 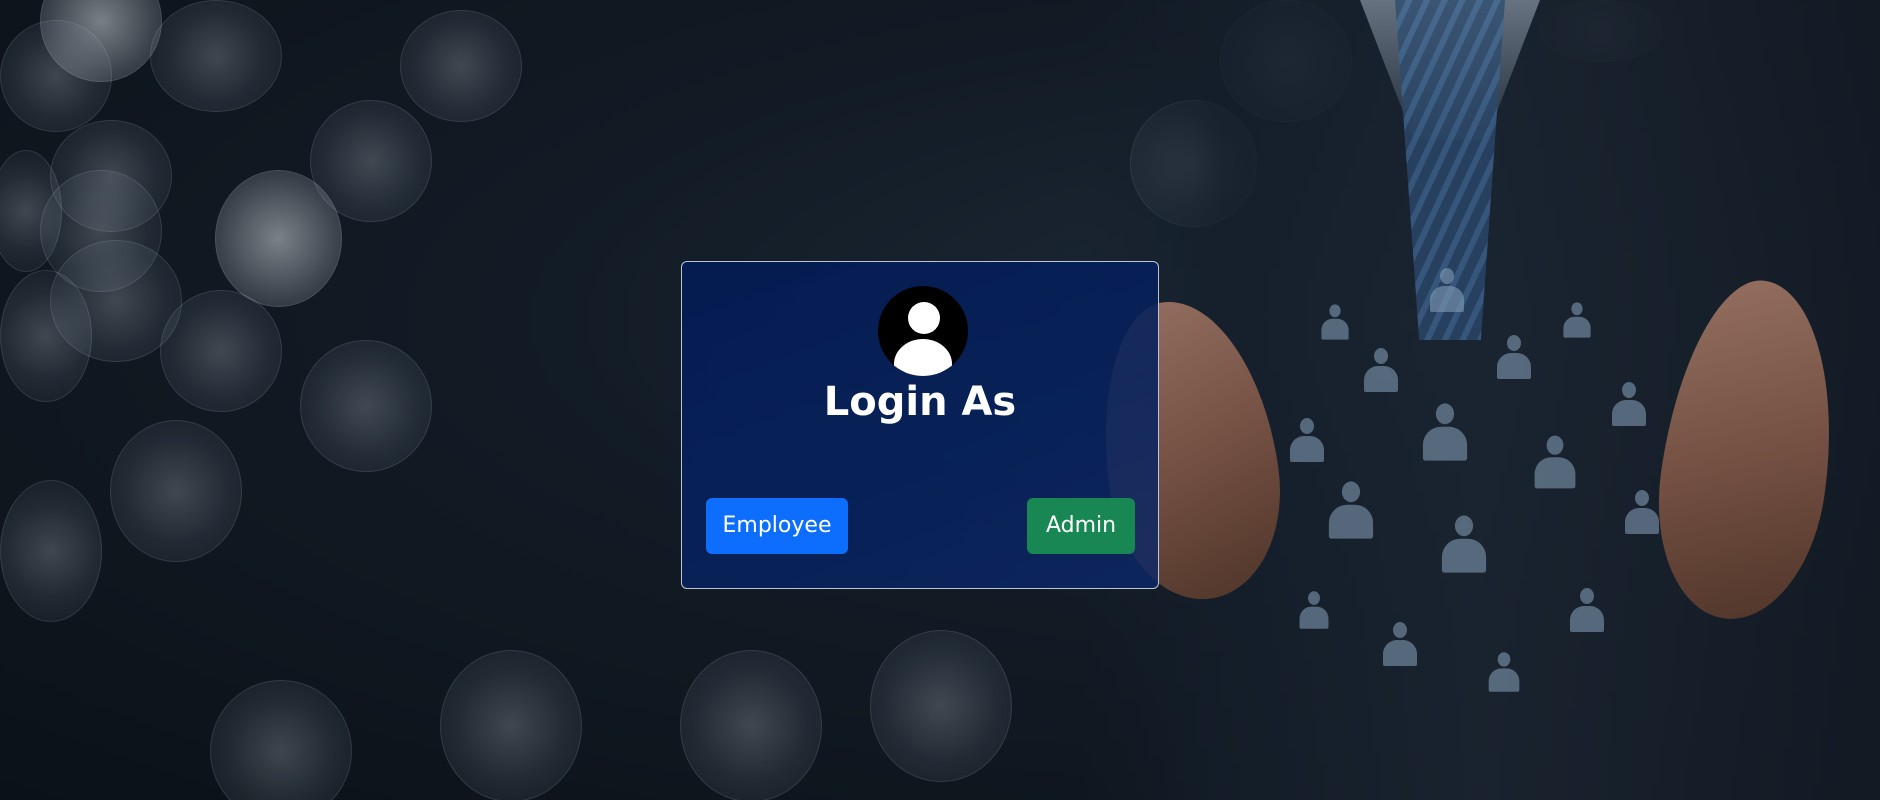 What do you see at coordinates (1081, 526) in the screenshot?
I see `admin-login-button: Admin` at bounding box center [1081, 526].